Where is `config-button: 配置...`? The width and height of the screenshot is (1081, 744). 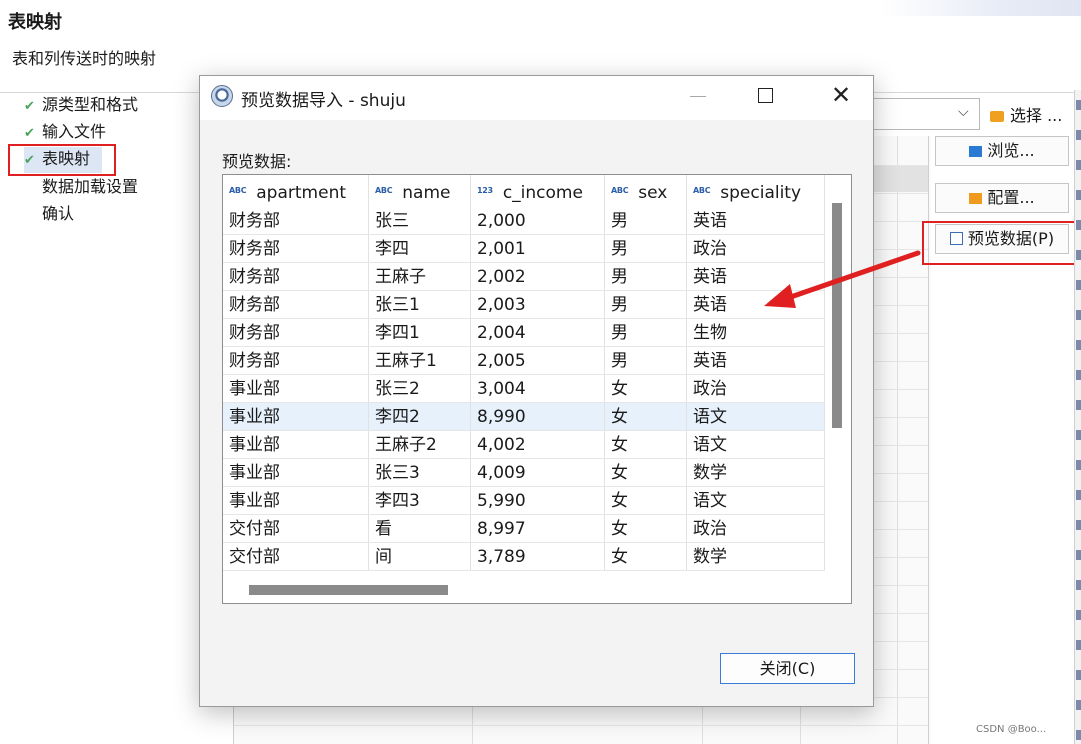
config-button: 配置... is located at coordinates (1002, 198).